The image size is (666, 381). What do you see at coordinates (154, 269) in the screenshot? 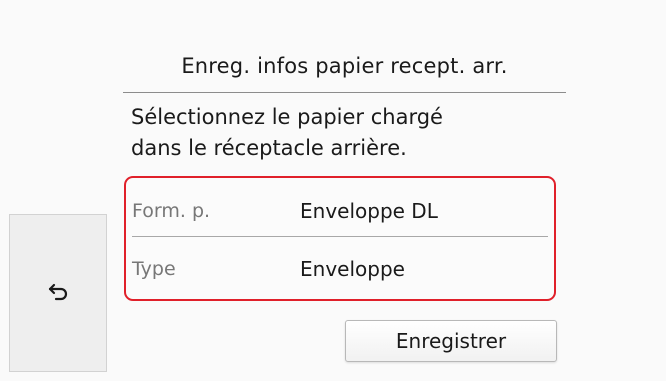
I see `paper-type-label: Type` at bounding box center [154, 269].